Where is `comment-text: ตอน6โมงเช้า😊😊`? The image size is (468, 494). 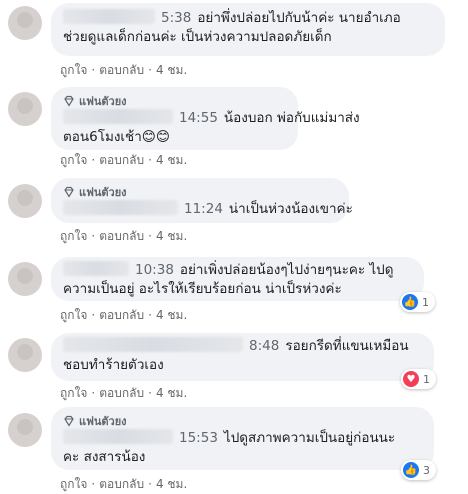
comment-text: ตอน6โมงเช้า😊😊 is located at coordinates (116, 137).